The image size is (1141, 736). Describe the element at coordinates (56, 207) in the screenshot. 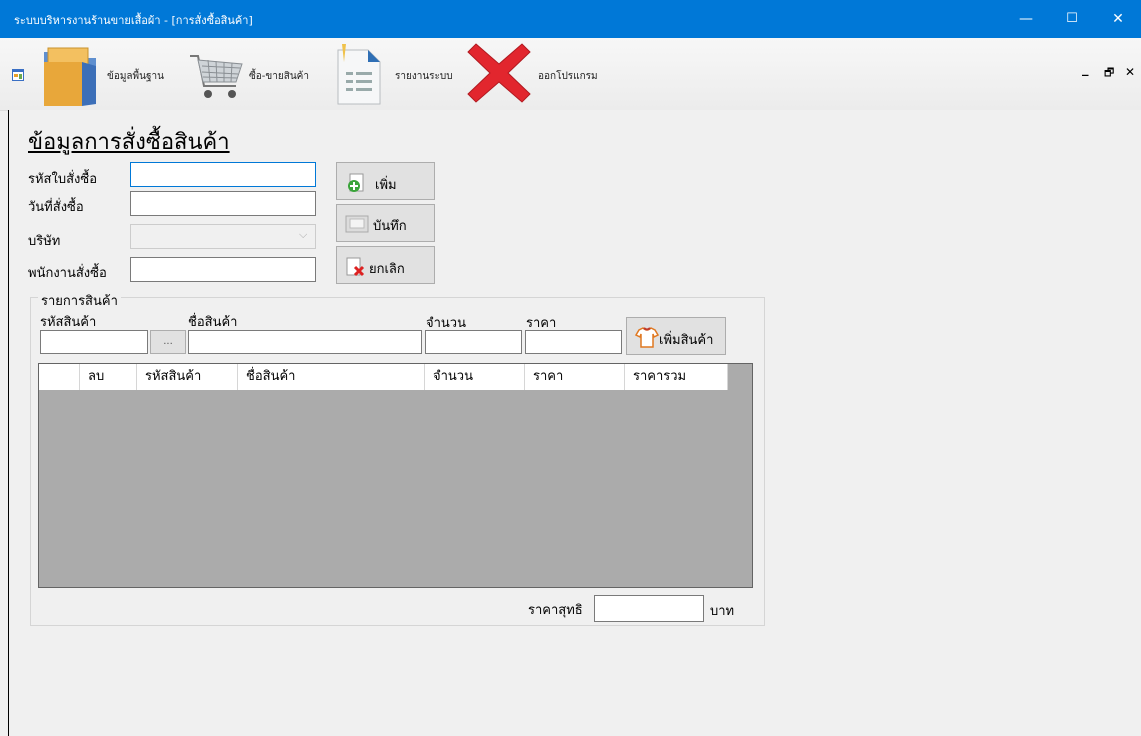

I see `order-date-label: วันที่สั่งซื้อ` at that location.